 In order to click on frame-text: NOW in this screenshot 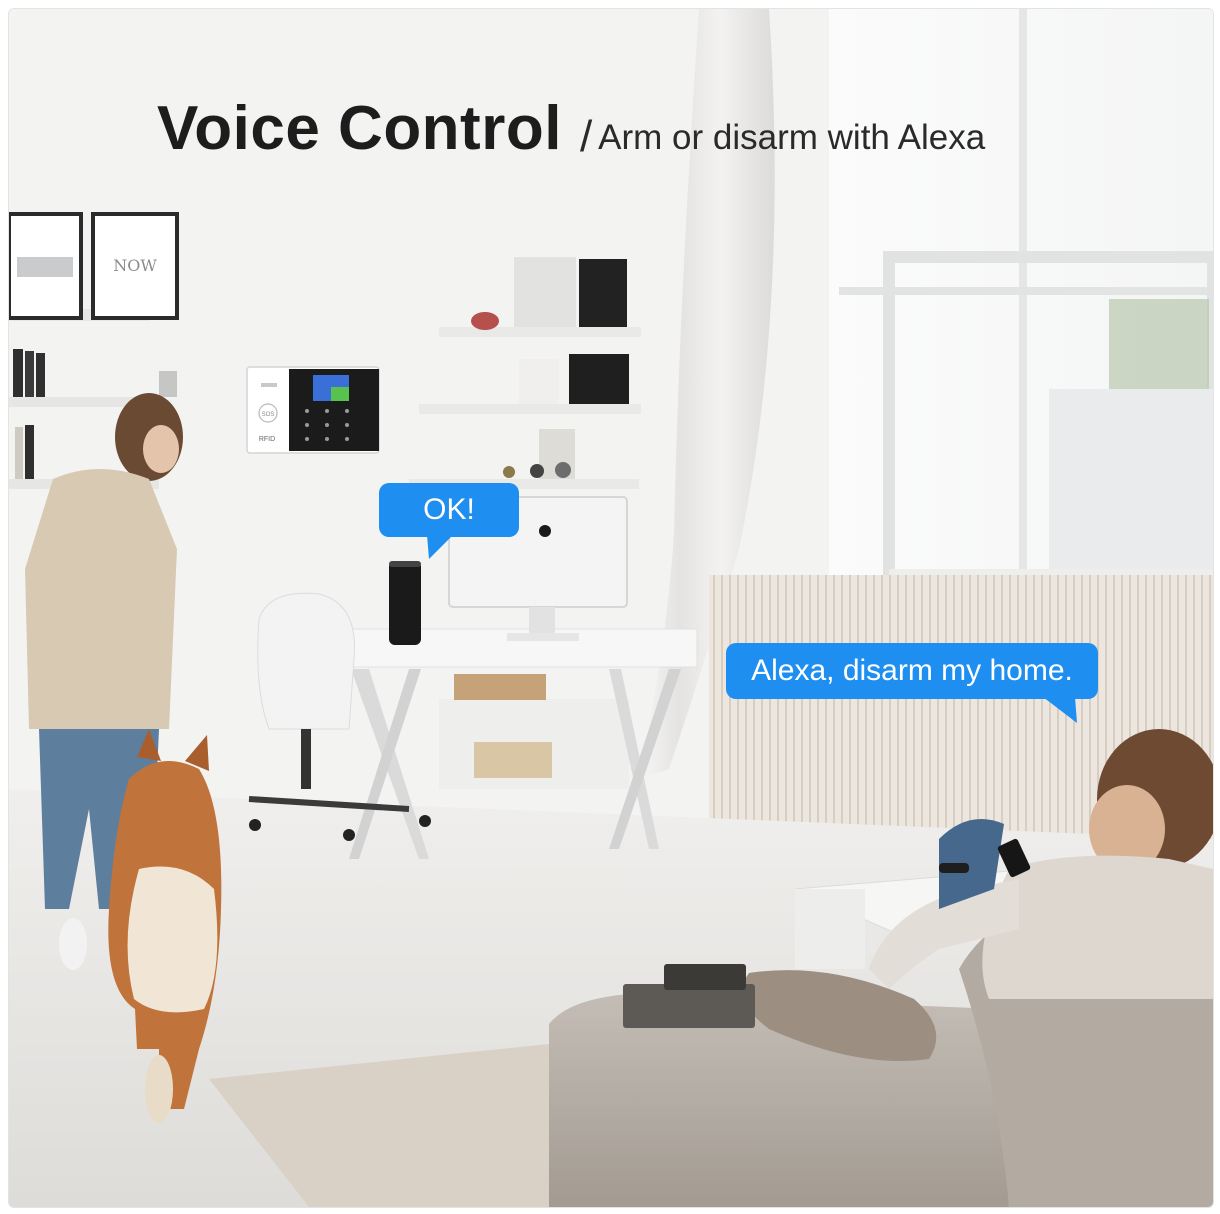, I will do `click(135, 265)`.